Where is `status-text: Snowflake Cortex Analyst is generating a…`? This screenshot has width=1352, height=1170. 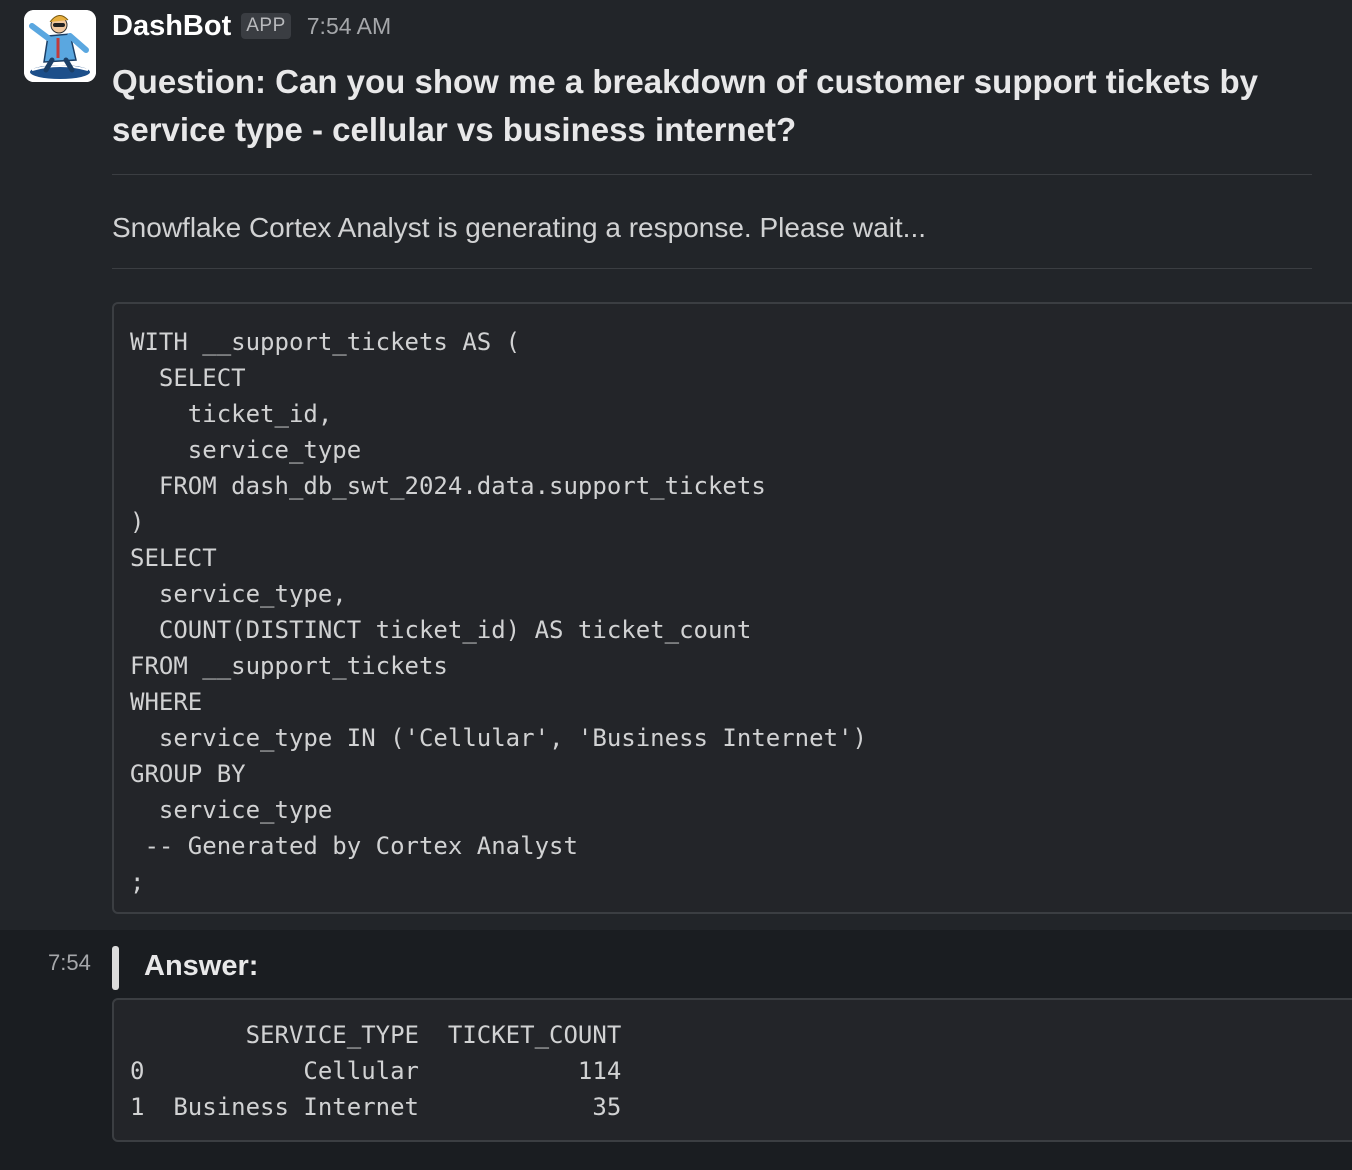
status-text: Snowflake Cortex Analyst is generating a… is located at coordinates (519, 227).